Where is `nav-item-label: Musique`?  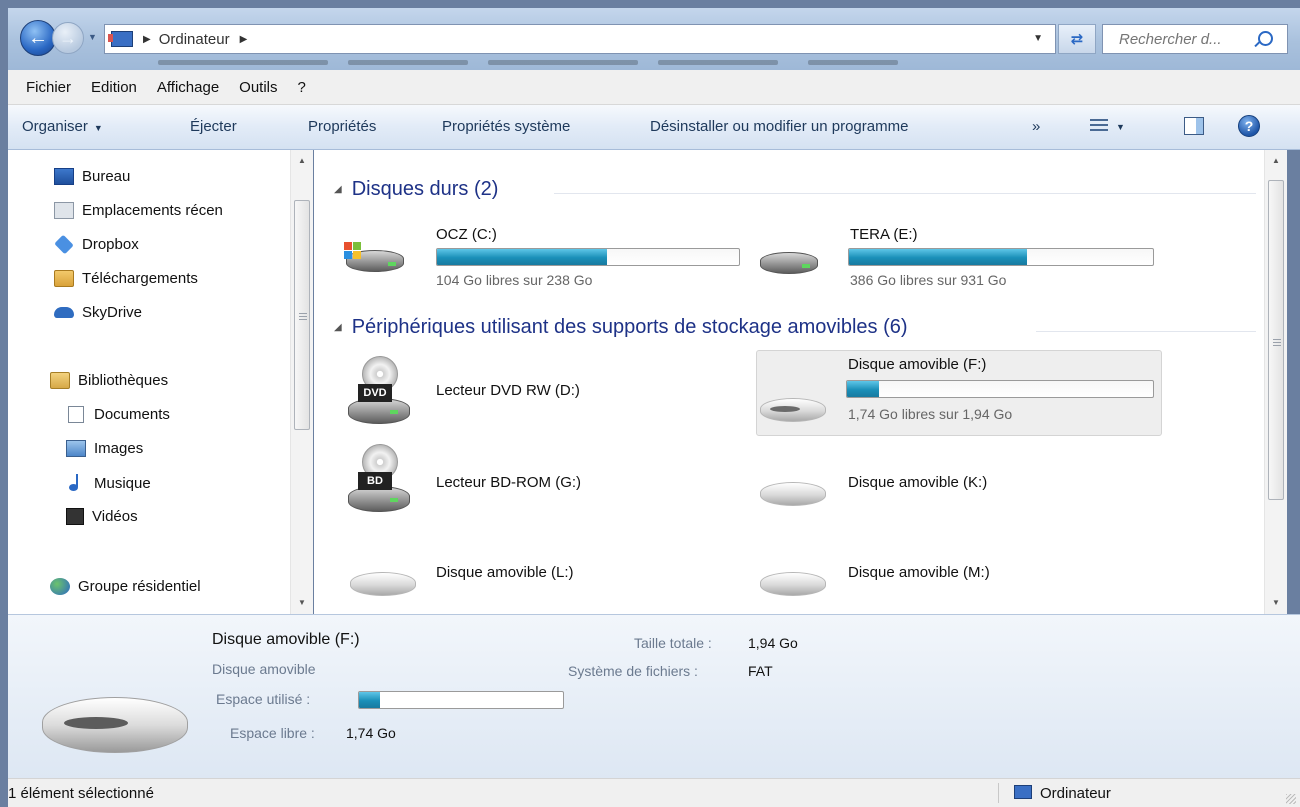 nav-item-label: Musique is located at coordinates (122, 483).